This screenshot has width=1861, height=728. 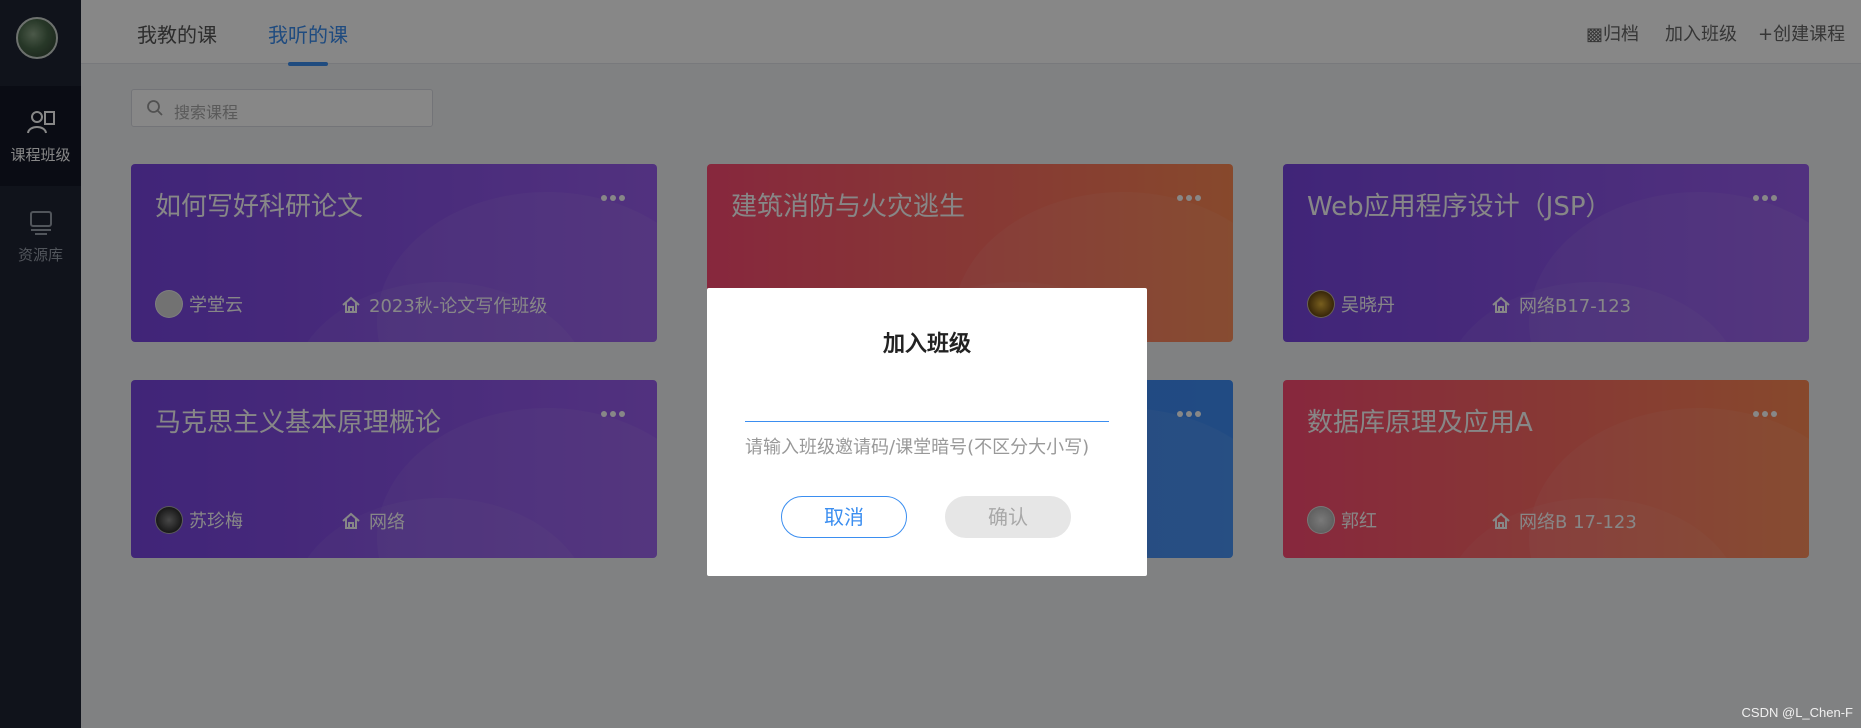 What do you see at coordinates (917, 447) in the screenshot?
I see `input-hint: 请输入班级邀请码/课堂暗号(不区分大小写)` at bounding box center [917, 447].